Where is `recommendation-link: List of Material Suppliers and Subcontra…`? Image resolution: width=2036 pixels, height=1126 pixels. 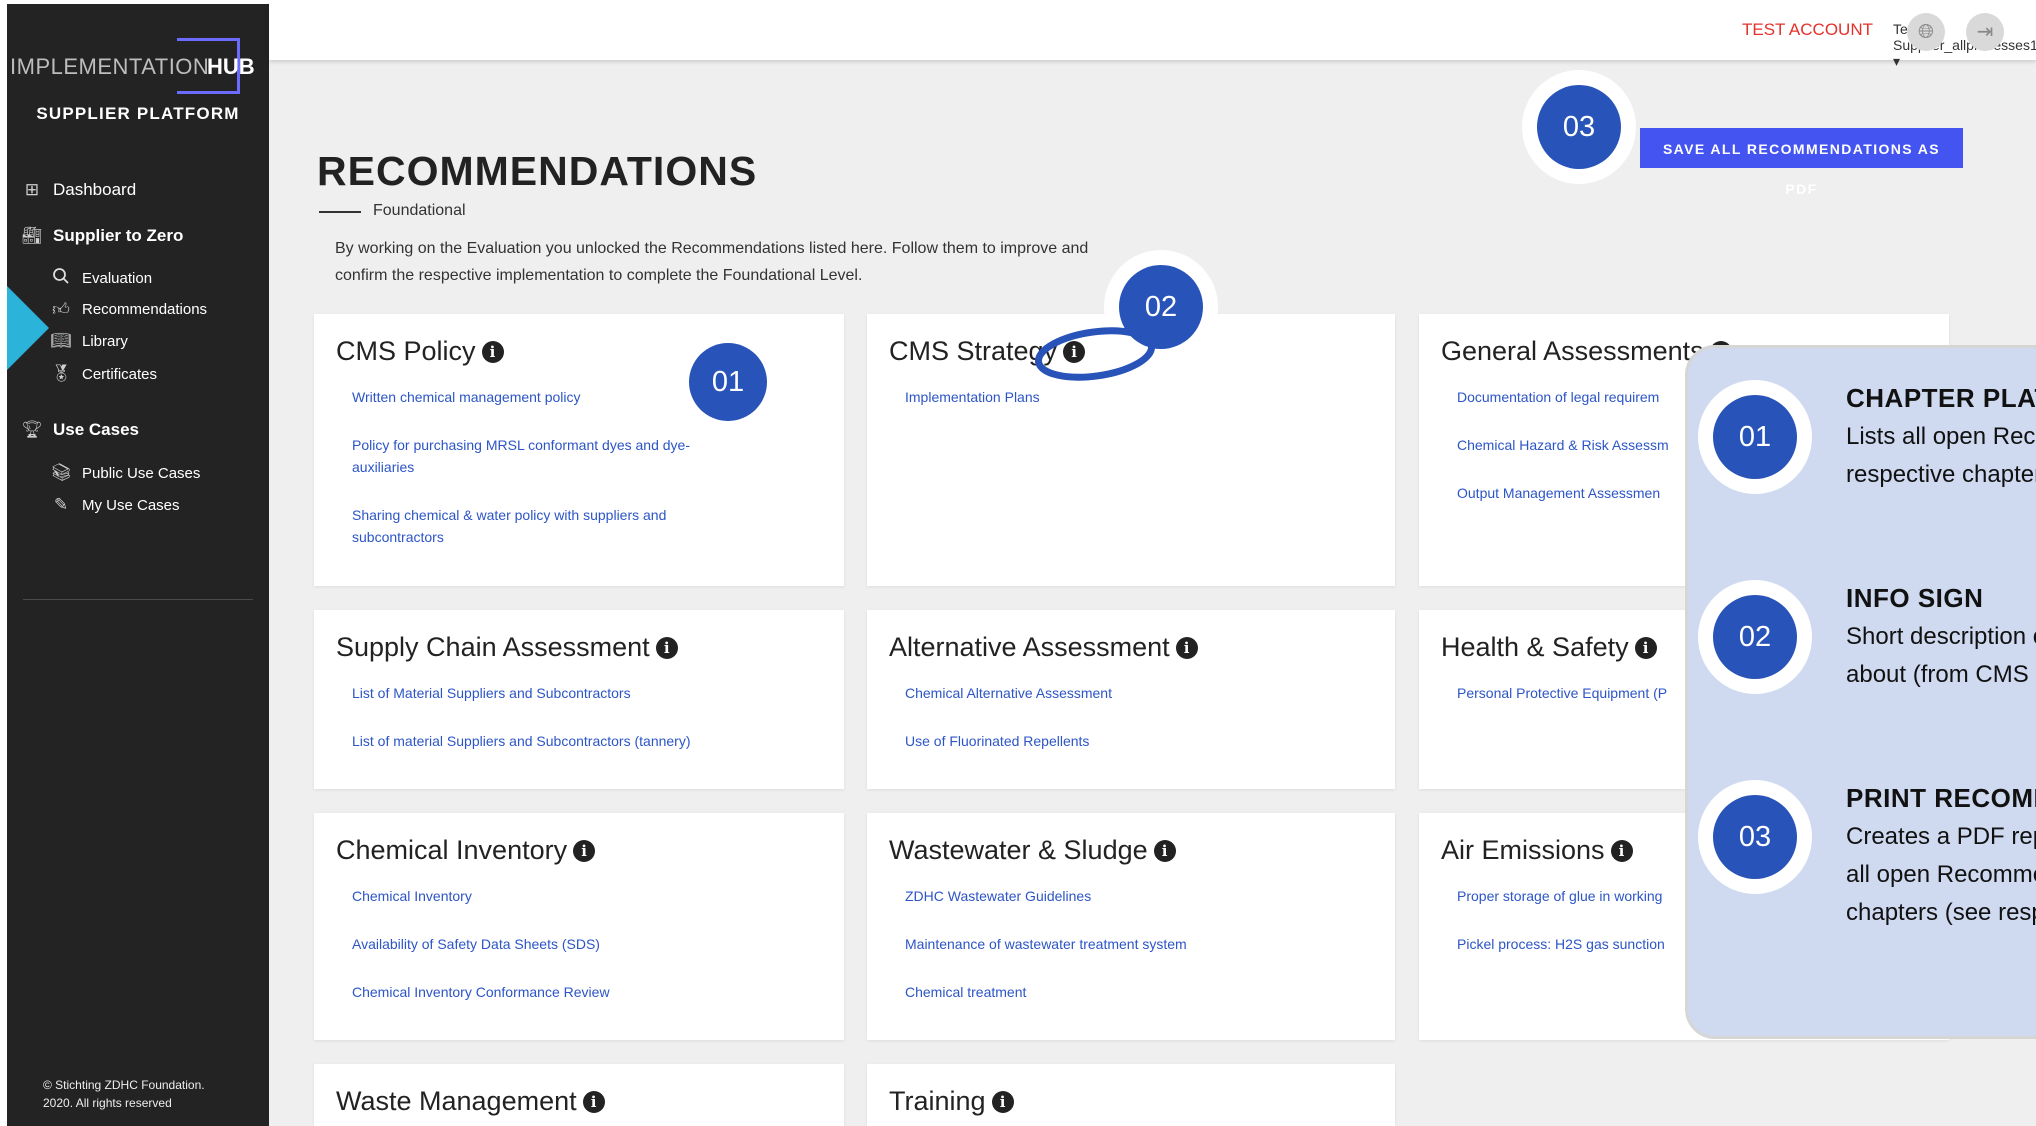 recommendation-link: List of Material Suppliers and Subcontra… is located at coordinates (552, 693).